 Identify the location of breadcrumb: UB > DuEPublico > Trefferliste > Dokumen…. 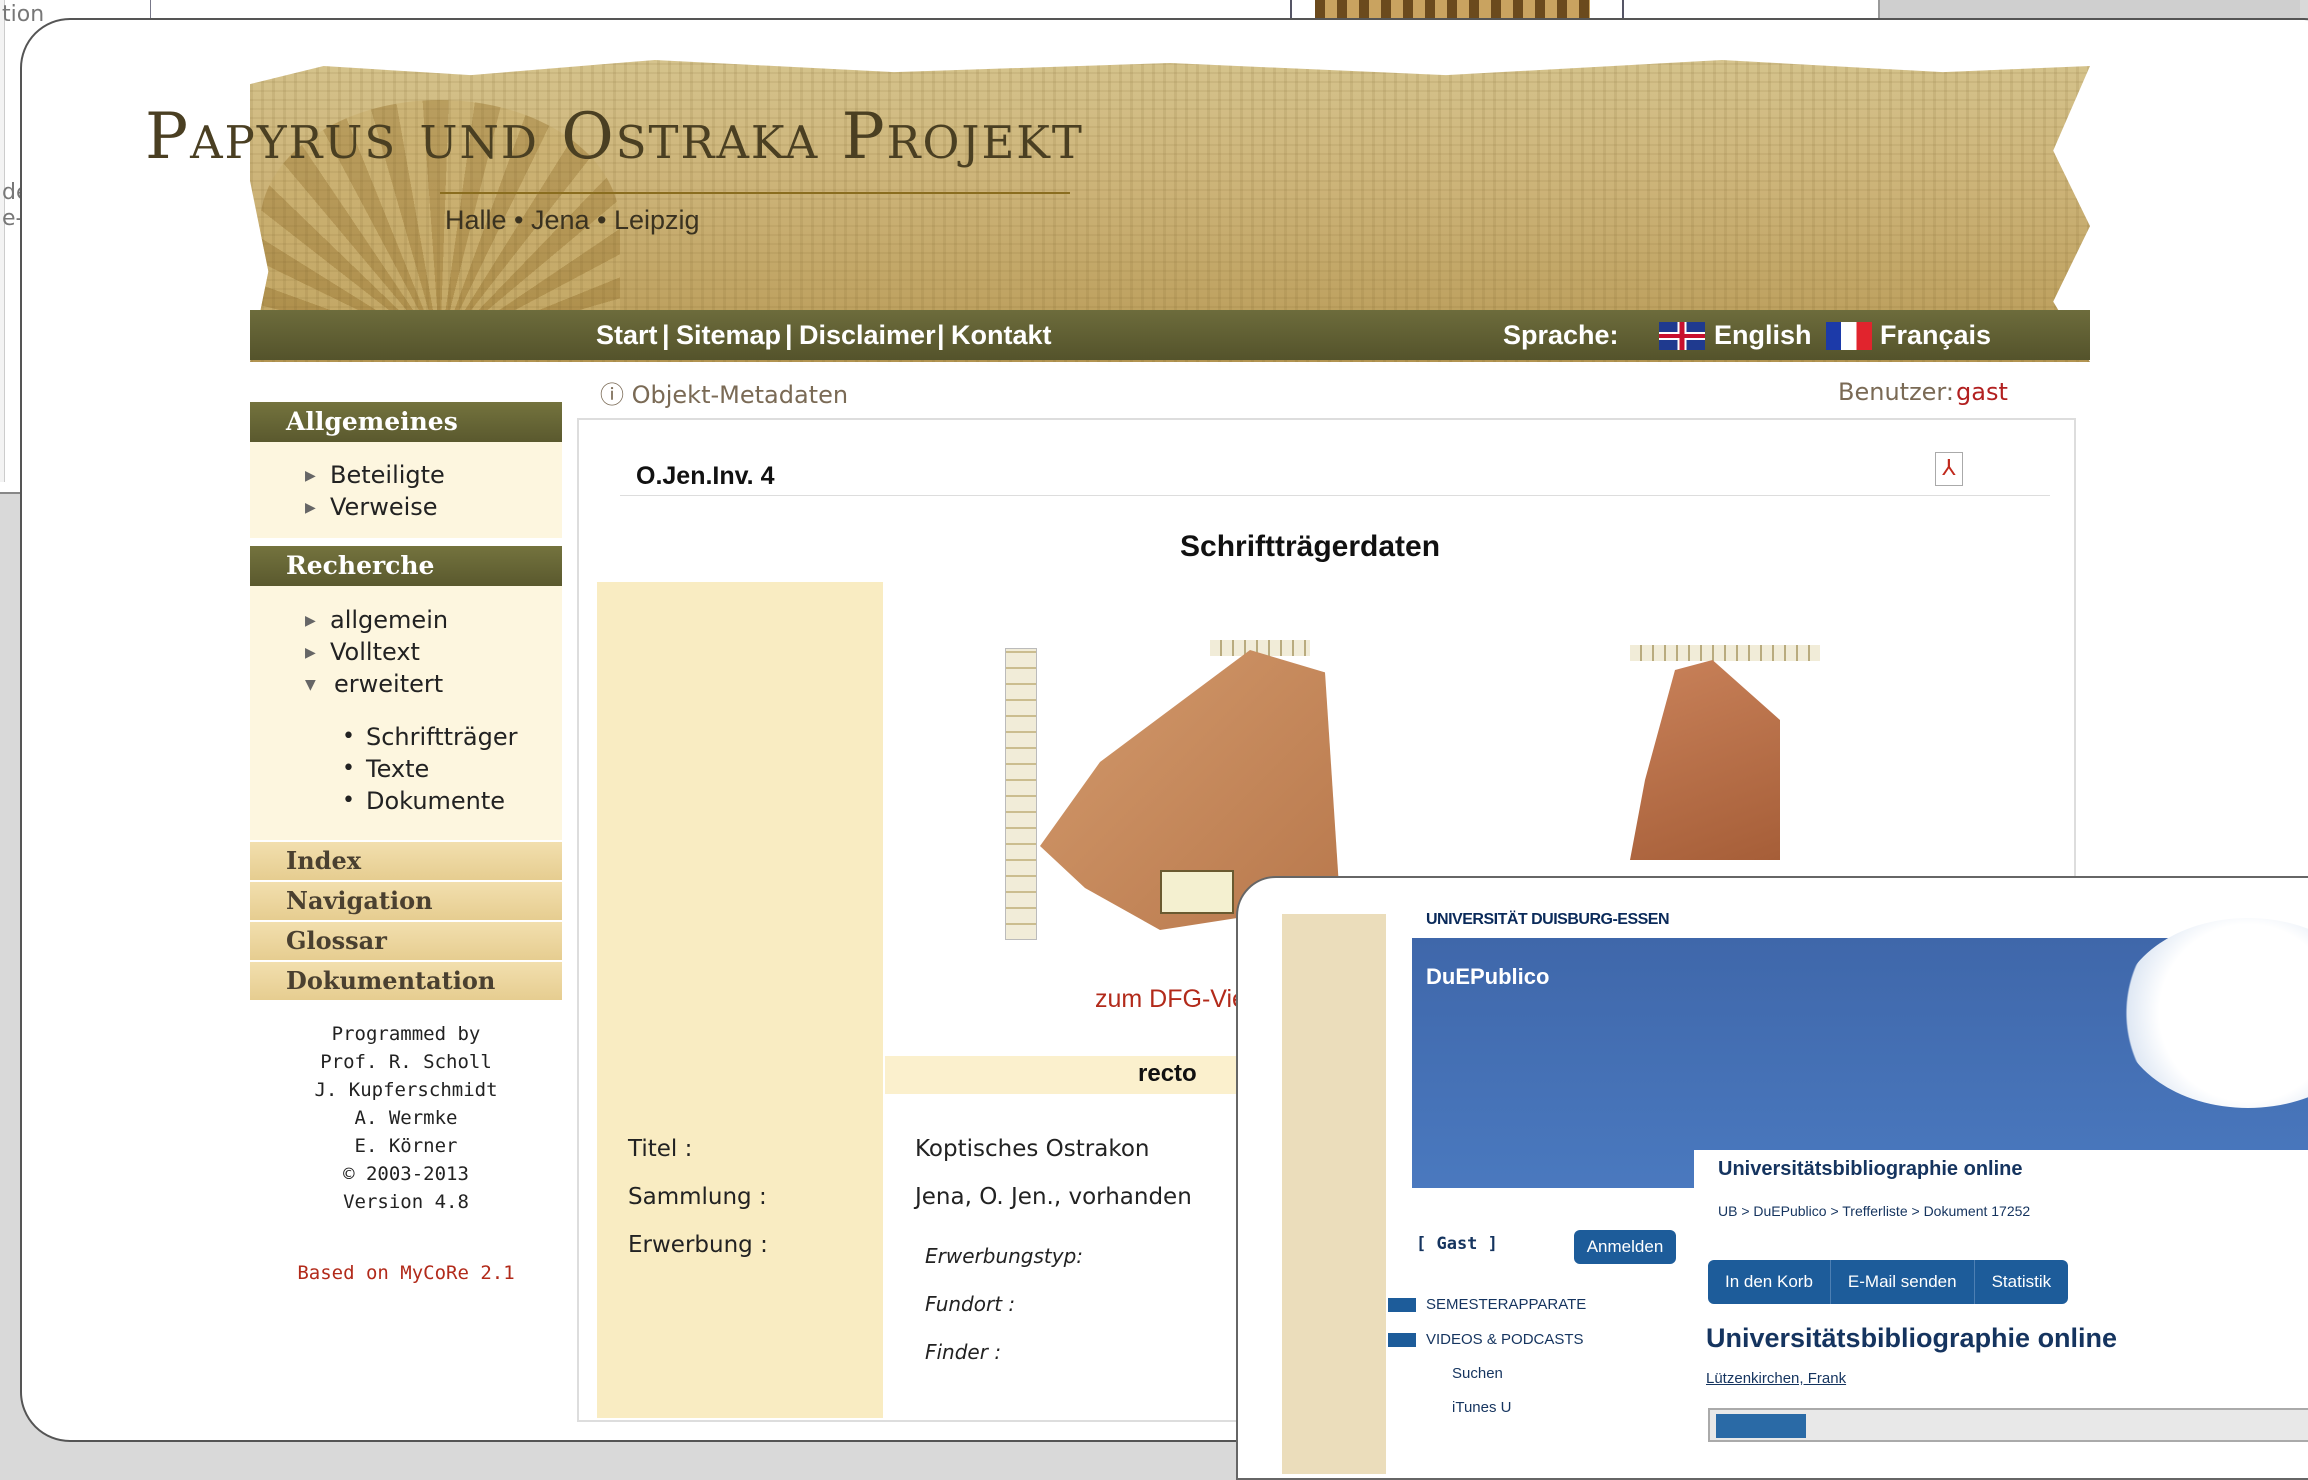
(1874, 1211).